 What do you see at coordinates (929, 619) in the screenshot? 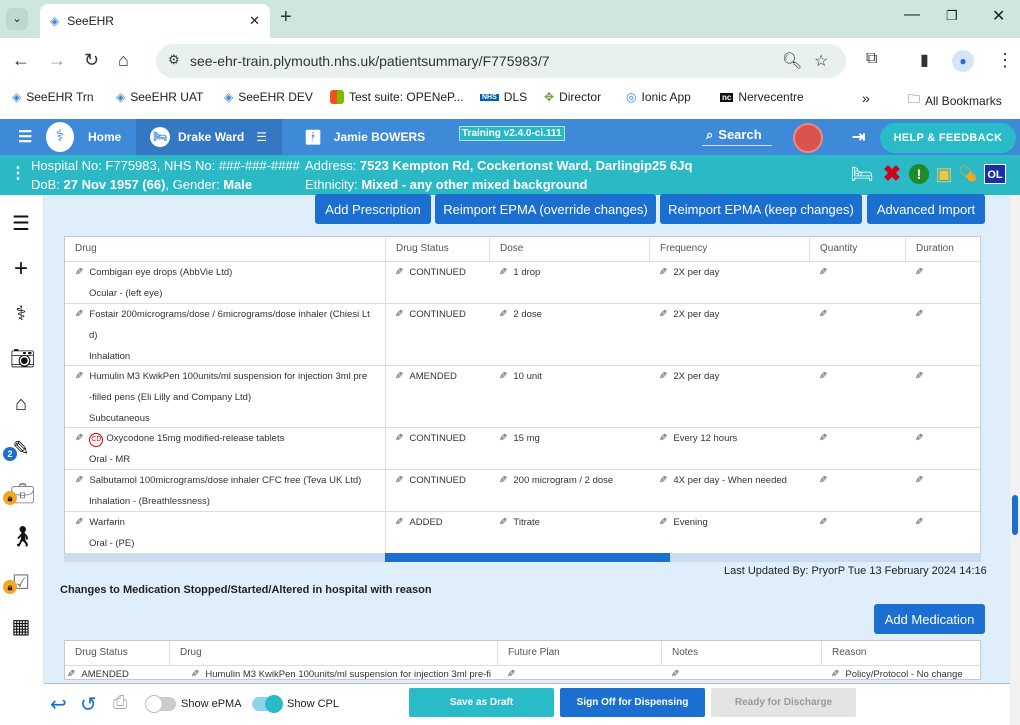
I see `add-medication-button: Add Medication` at bounding box center [929, 619].